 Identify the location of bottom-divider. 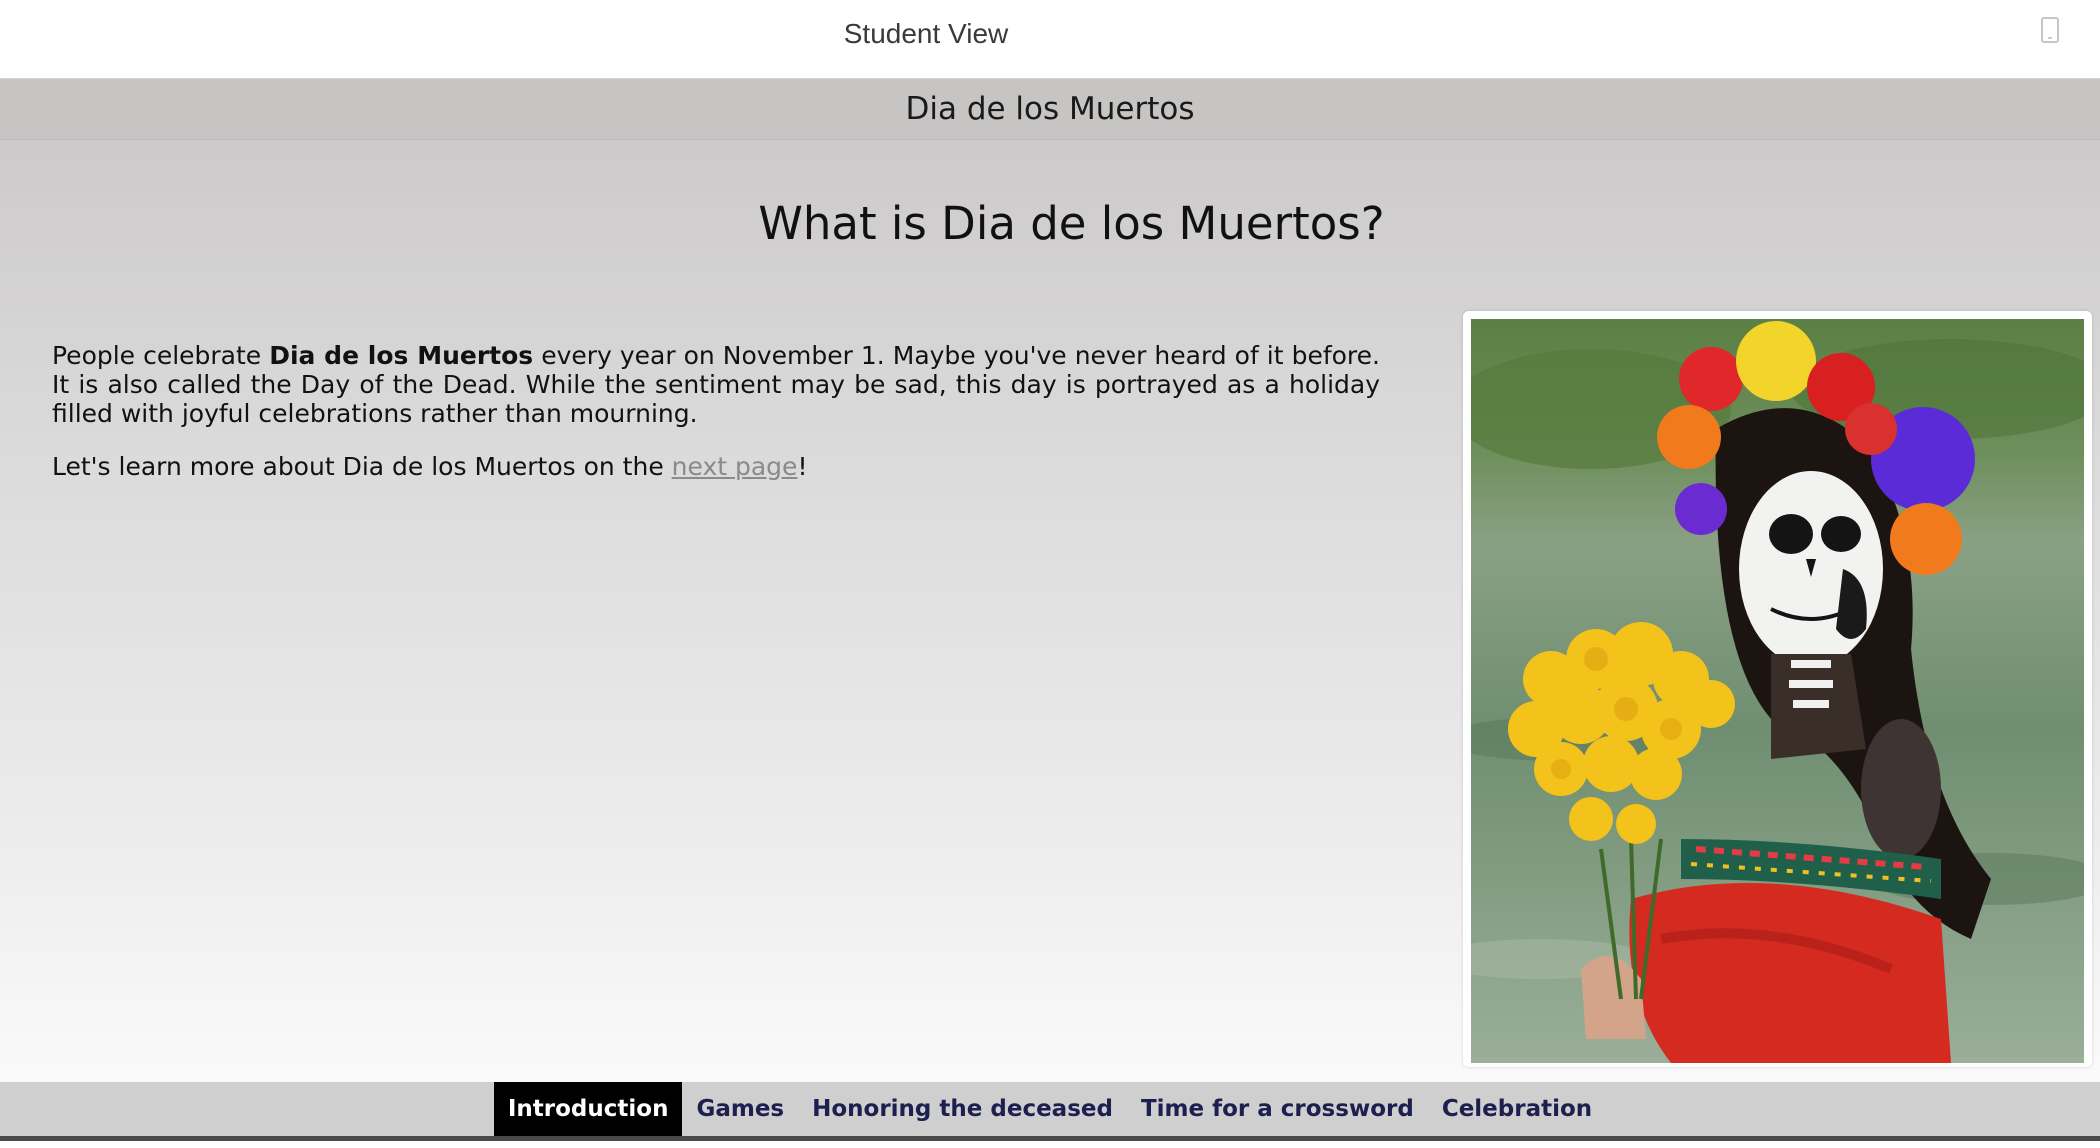
(1050, 1142).